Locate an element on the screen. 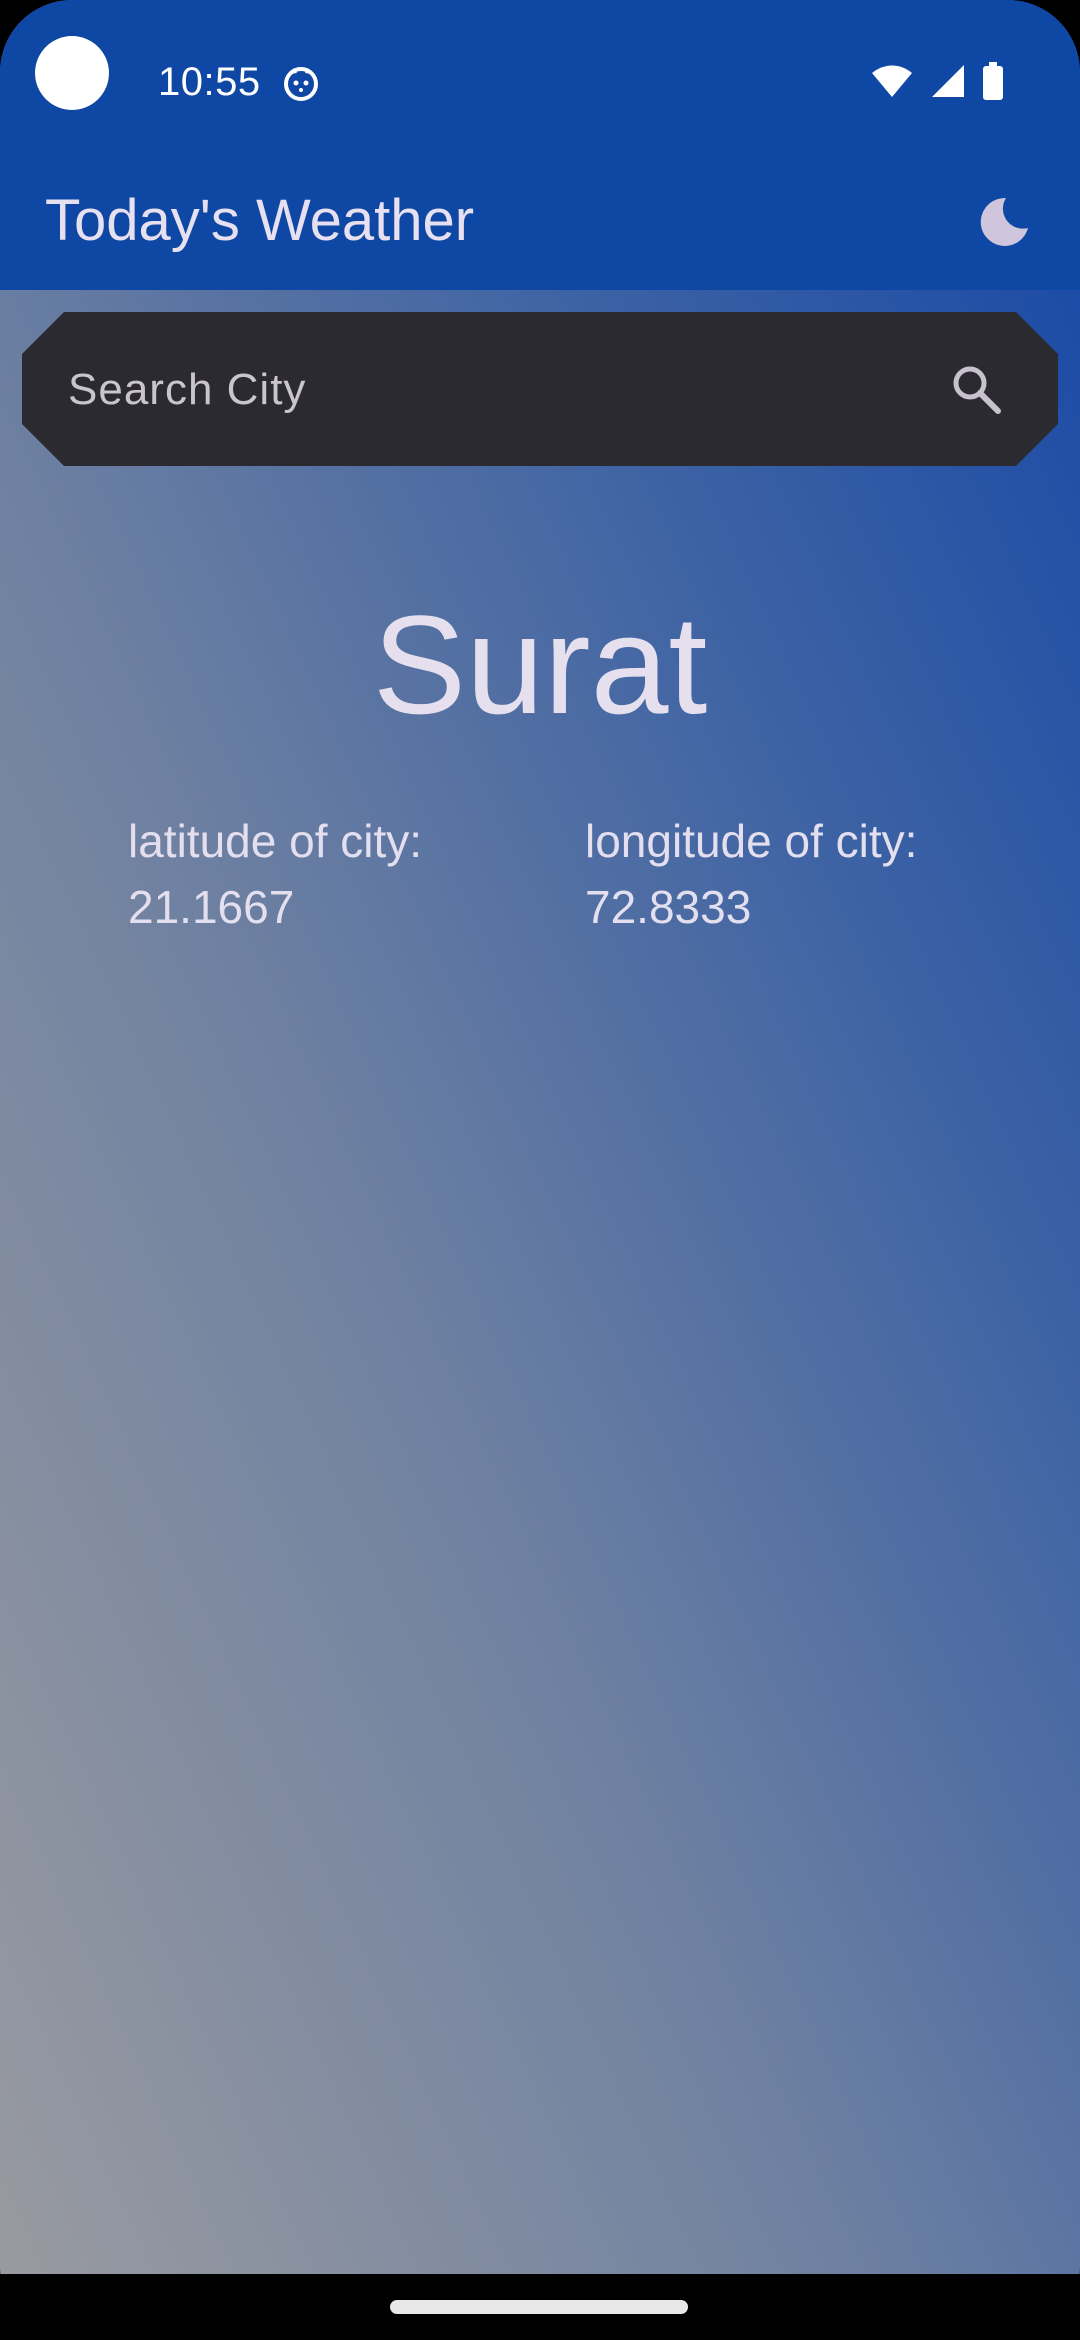 The image size is (1080, 2340). search-button is located at coordinates (976, 389).